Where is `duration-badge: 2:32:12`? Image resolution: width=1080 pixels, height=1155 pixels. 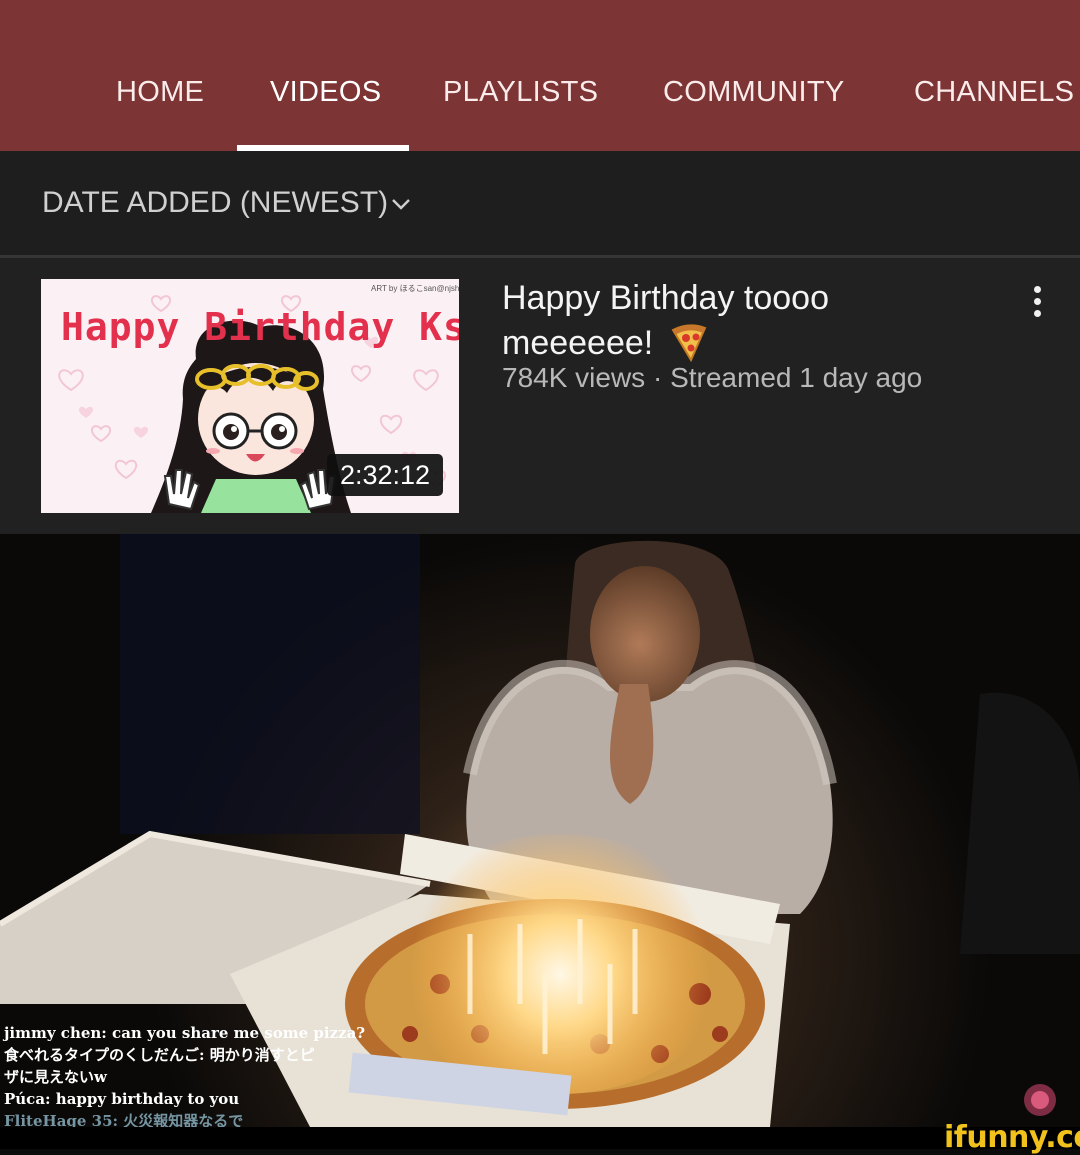
duration-badge: 2:32:12 is located at coordinates (385, 475).